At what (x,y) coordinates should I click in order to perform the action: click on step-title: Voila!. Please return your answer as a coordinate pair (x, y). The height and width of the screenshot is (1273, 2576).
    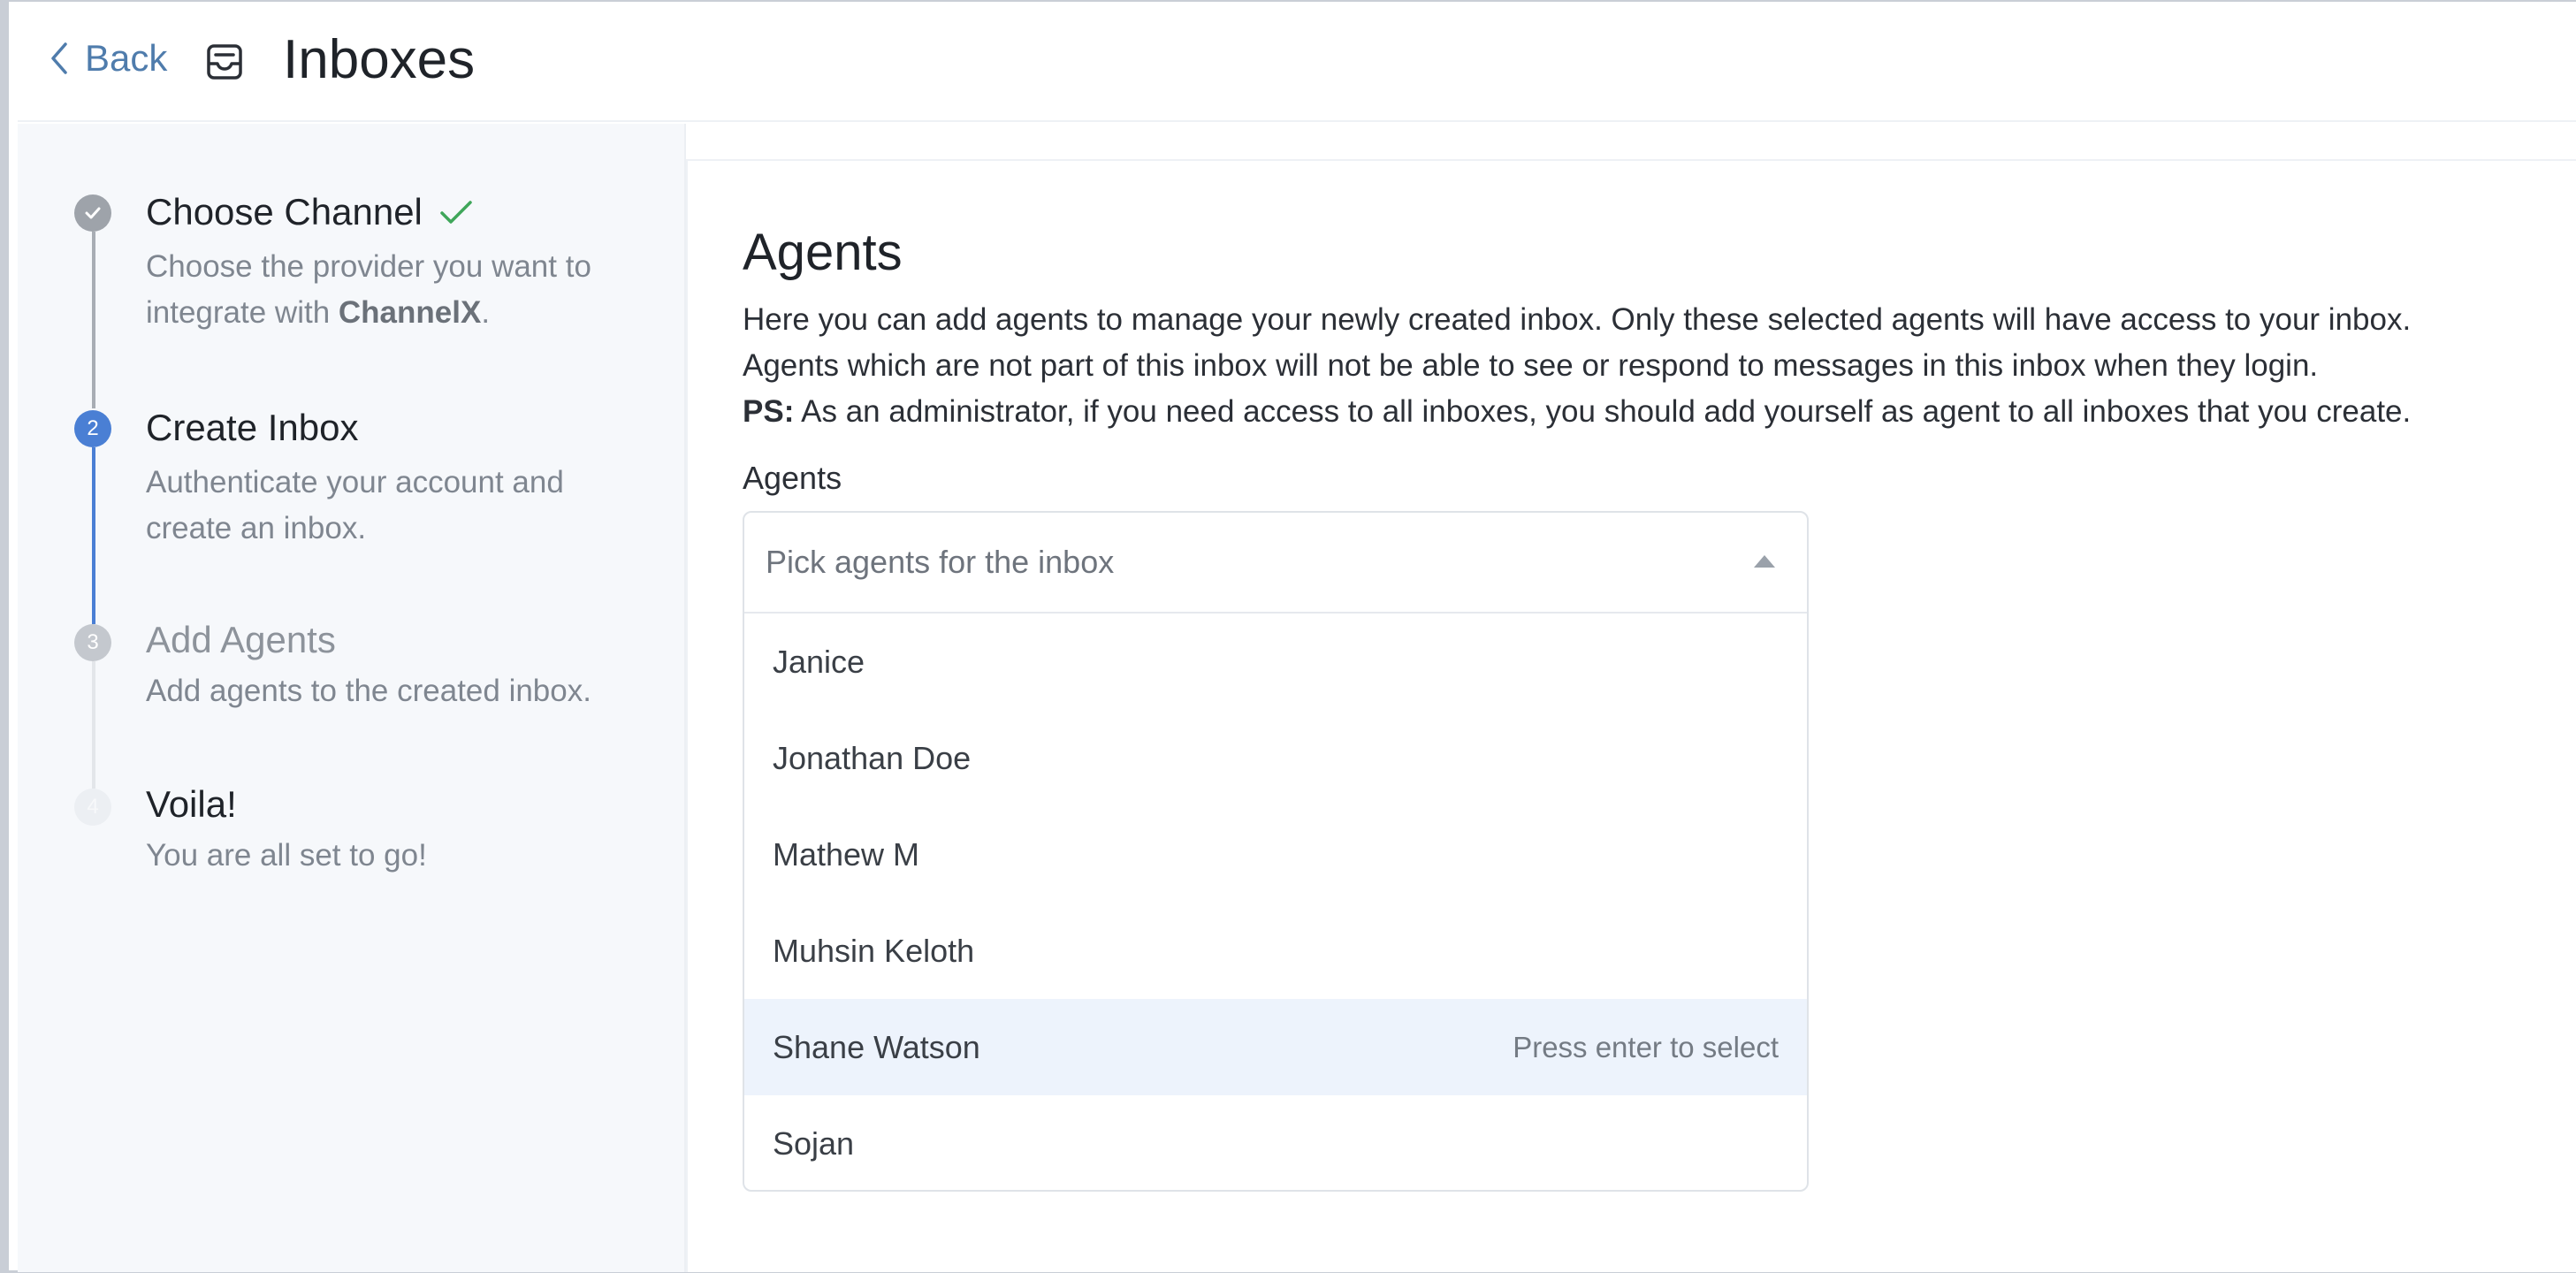
    Looking at the image, I should click on (191, 804).